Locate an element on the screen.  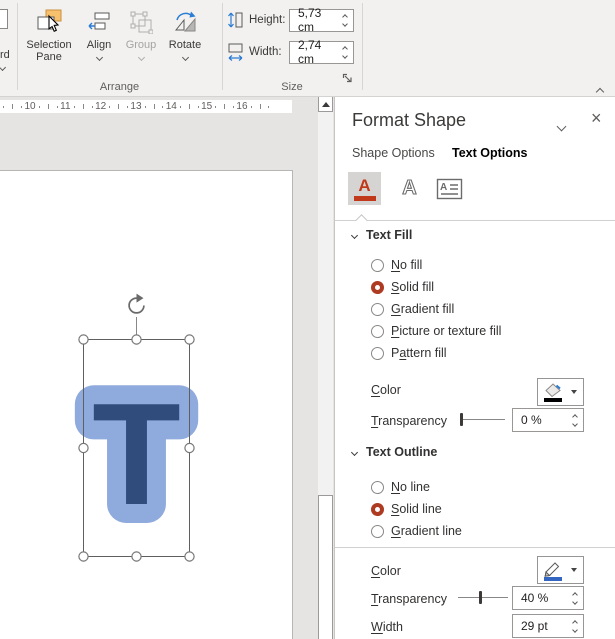
outline-transparency-spinner is located at coordinates (575, 598).